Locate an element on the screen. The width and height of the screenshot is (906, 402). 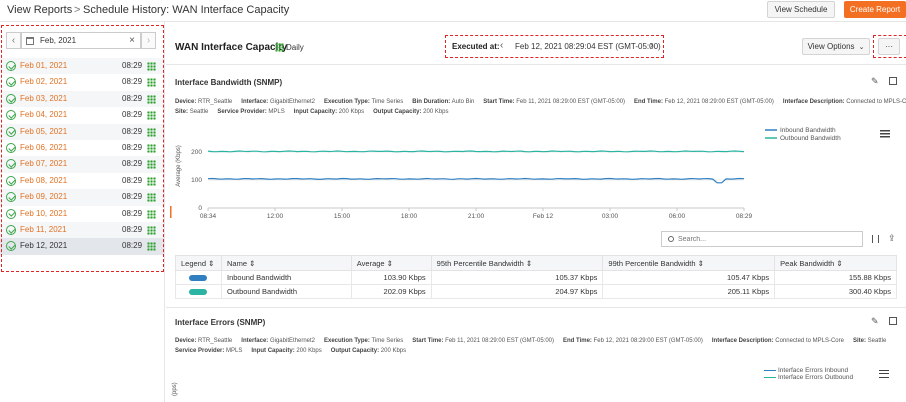
bandwidth-section-title: Interface Bandwidth (SNMP) is located at coordinates (229, 82).